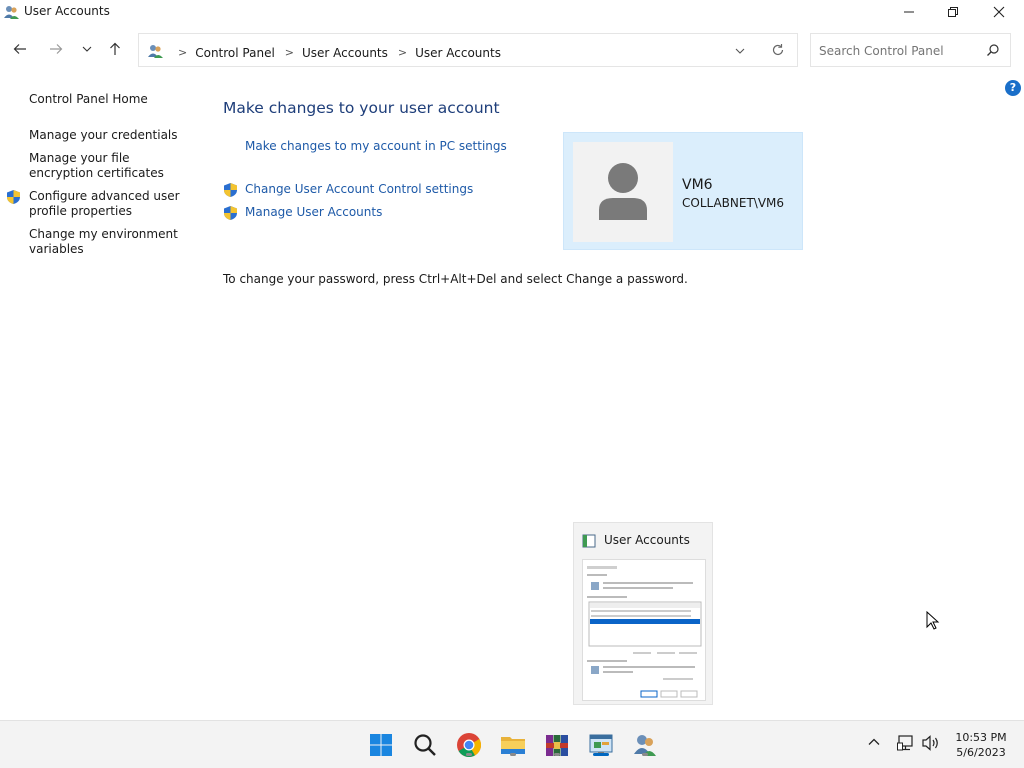 This screenshot has height=768, width=1024. What do you see at coordinates (601, 754) in the screenshot?
I see `active-indicator` at bounding box center [601, 754].